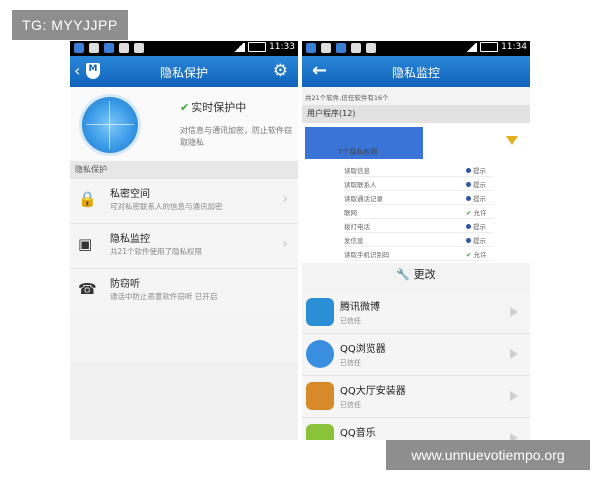 This screenshot has width=600, height=480. I want to click on group-header: 用户程序(12), so click(416, 114).